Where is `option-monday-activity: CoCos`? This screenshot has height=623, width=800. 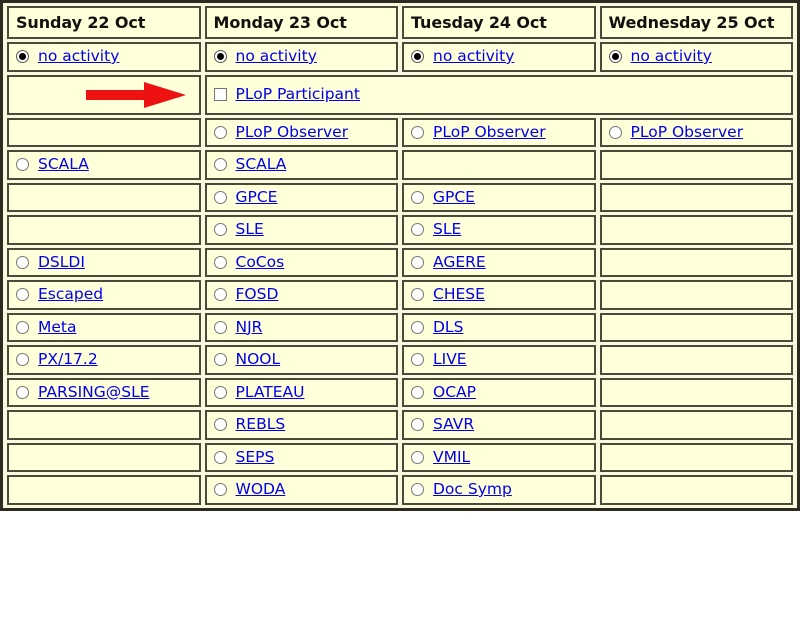
option-monday-activity: CoCos is located at coordinates (301, 262).